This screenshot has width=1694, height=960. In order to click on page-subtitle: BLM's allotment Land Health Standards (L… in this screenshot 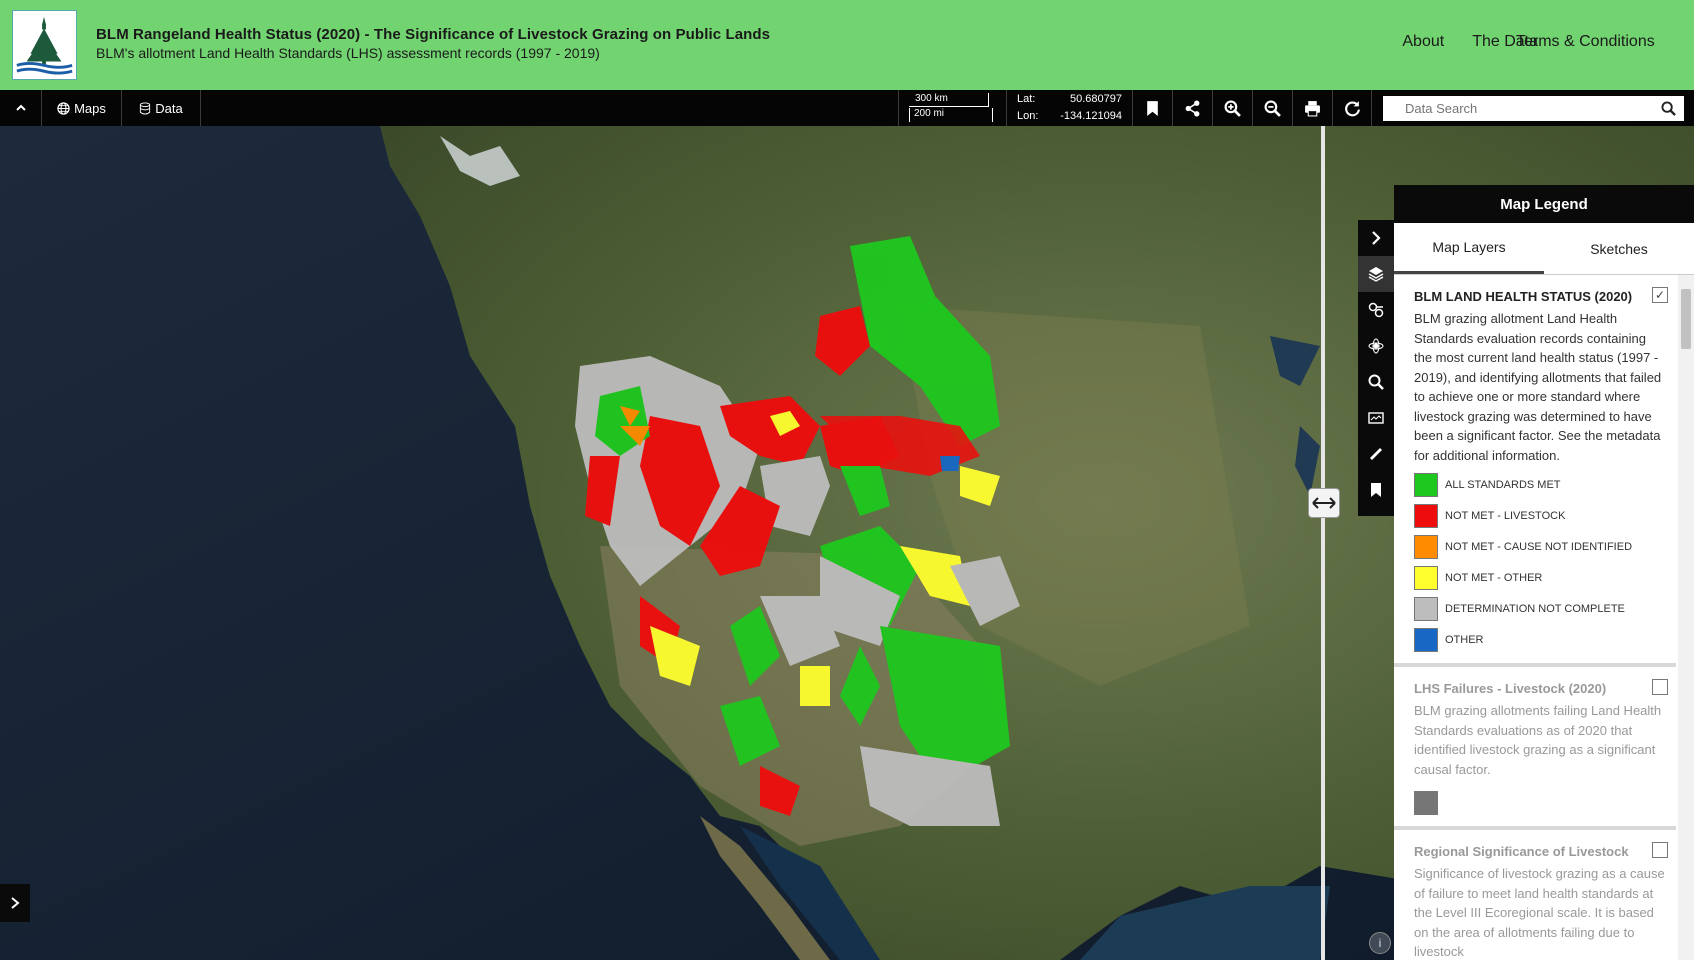, I will do `click(348, 53)`.